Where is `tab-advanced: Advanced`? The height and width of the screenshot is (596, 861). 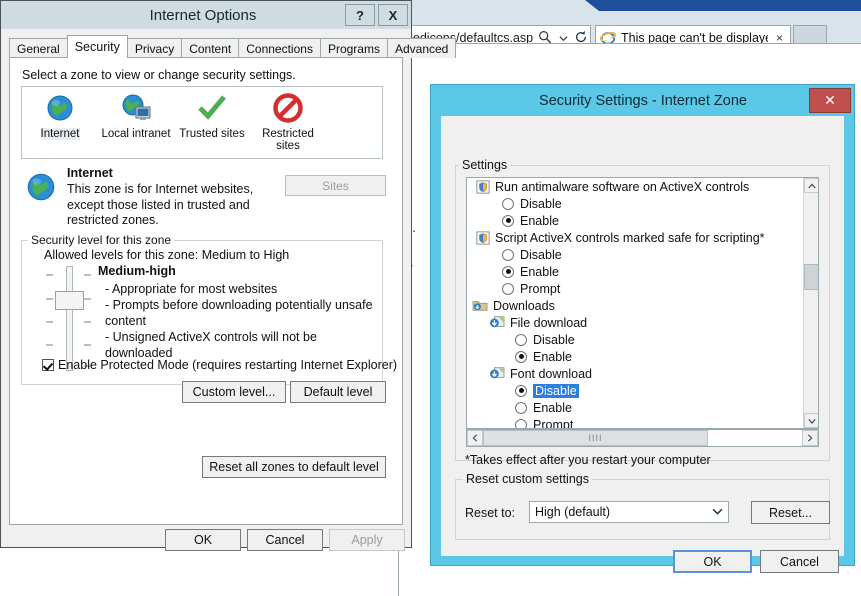
tab-advanced: Advanced is located at coordinates (421, 48).